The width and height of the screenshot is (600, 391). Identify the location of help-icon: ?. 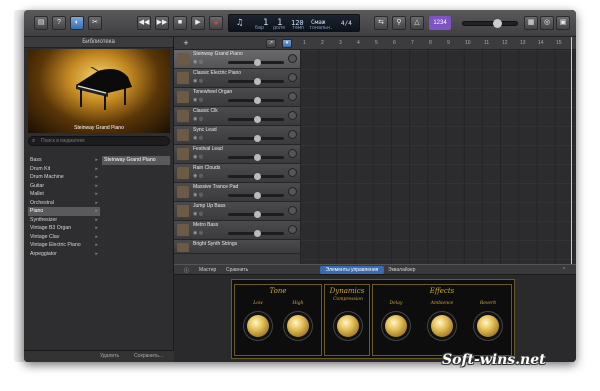
(59, 23).